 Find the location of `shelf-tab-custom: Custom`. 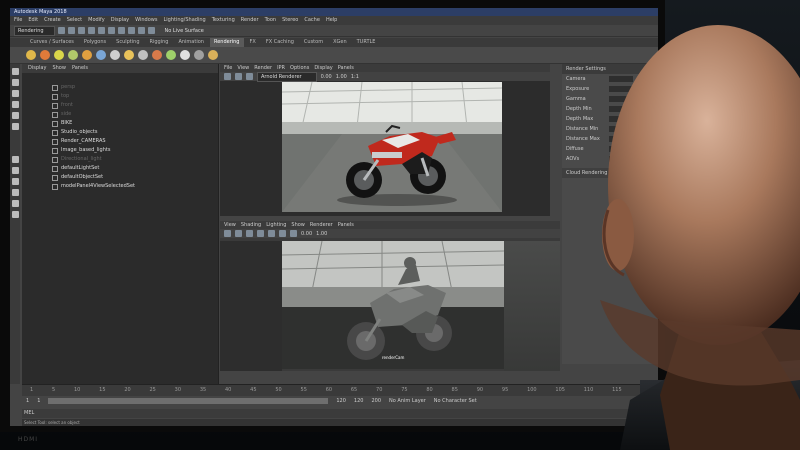

shelf-tab-custom: Custom is located at coordinates (313, 42).